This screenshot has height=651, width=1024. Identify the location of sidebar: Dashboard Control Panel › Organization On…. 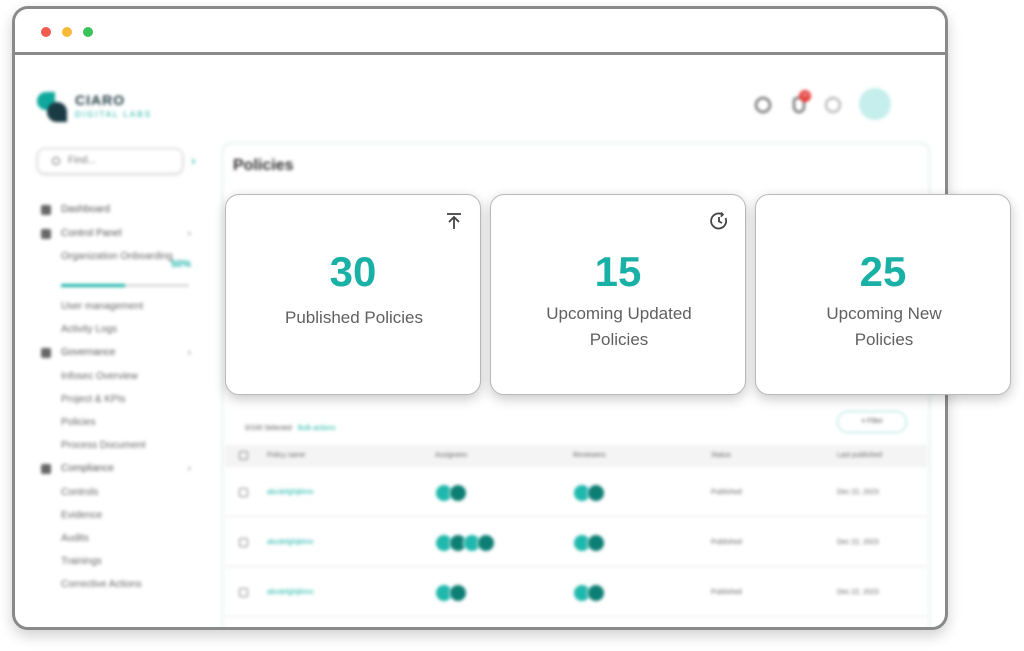
(117, 397).